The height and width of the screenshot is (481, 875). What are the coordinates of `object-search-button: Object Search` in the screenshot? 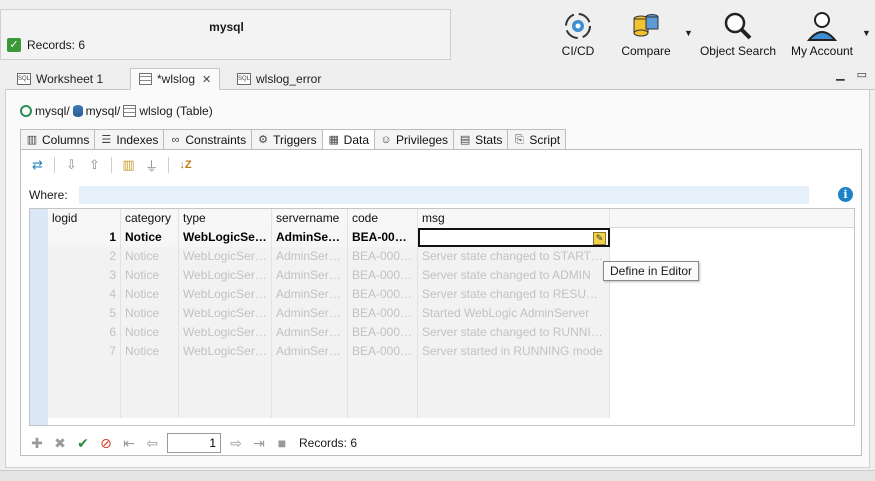 It's located at (738, 36).